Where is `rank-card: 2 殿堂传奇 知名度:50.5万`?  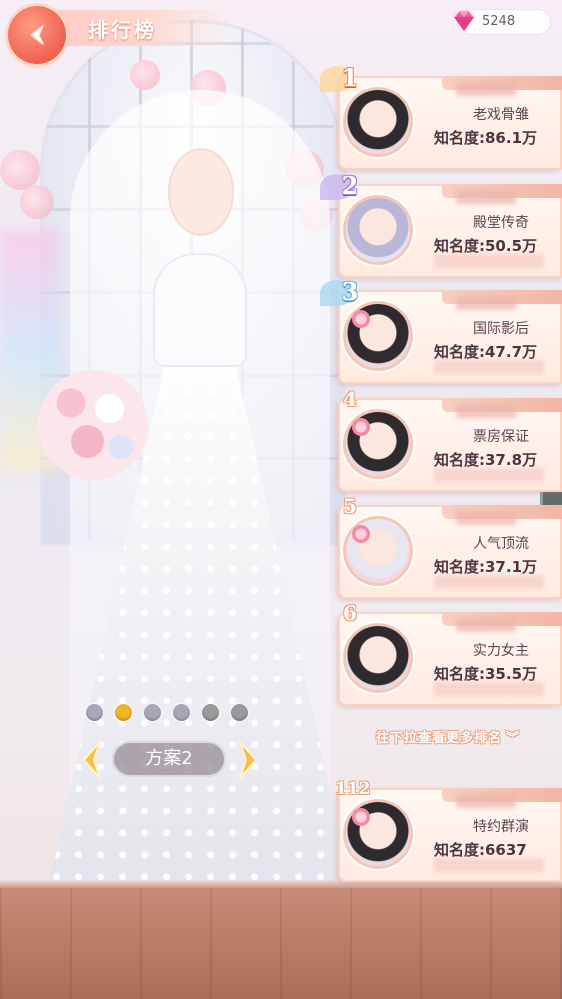
rank-card: 2 殿堂传奇 知名度:50.5万 is located at coordinates (441, 224).